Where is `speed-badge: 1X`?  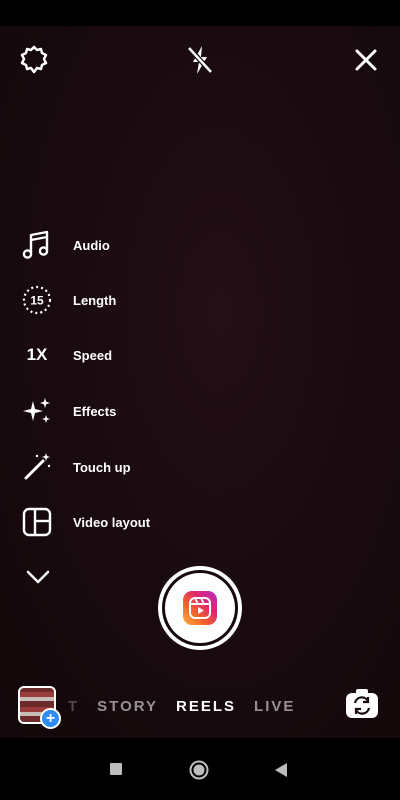
speed-badge: 1X is located at coordinates (37, 354).